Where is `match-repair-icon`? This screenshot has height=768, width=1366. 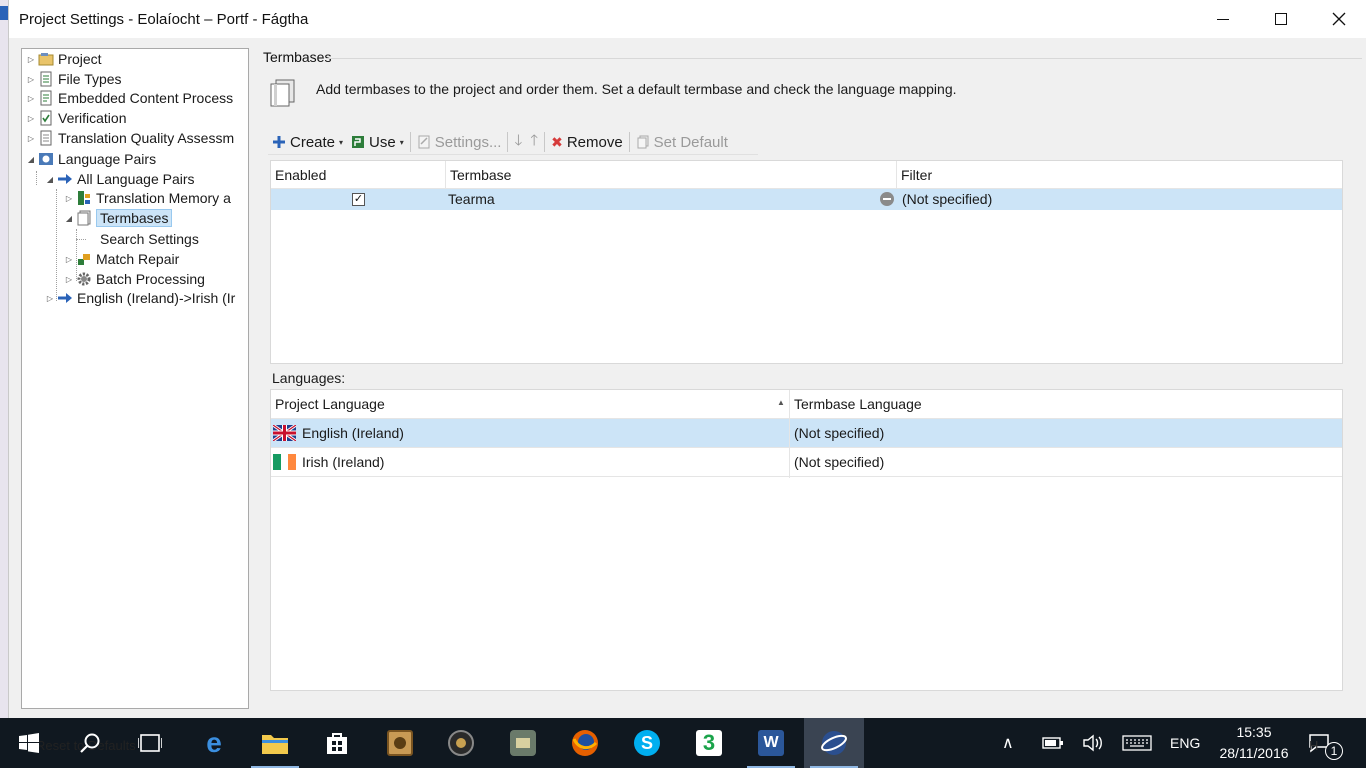
match-repair-icon is located at coordinates (84, 259).